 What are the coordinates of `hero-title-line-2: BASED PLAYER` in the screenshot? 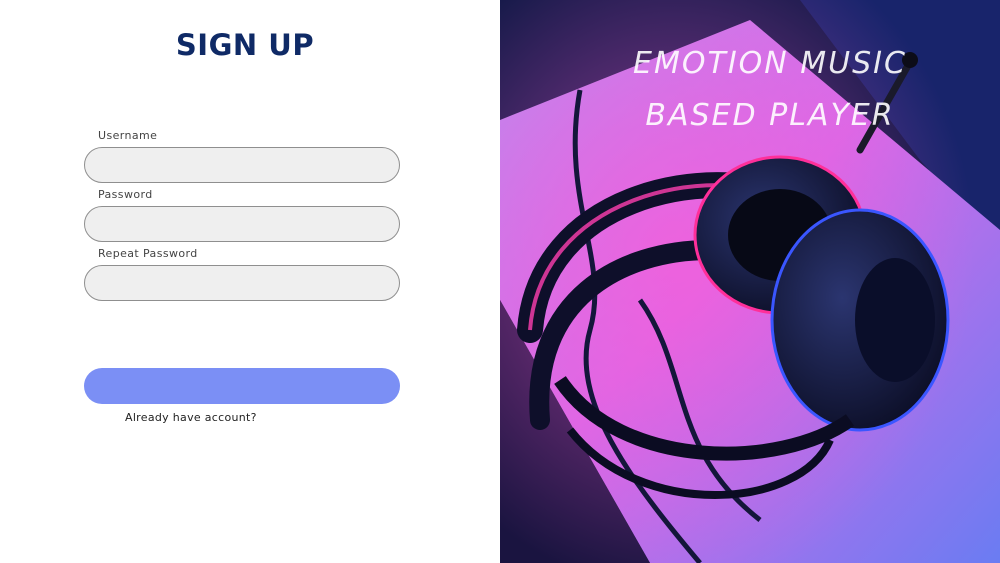 It's located at (770, 115).